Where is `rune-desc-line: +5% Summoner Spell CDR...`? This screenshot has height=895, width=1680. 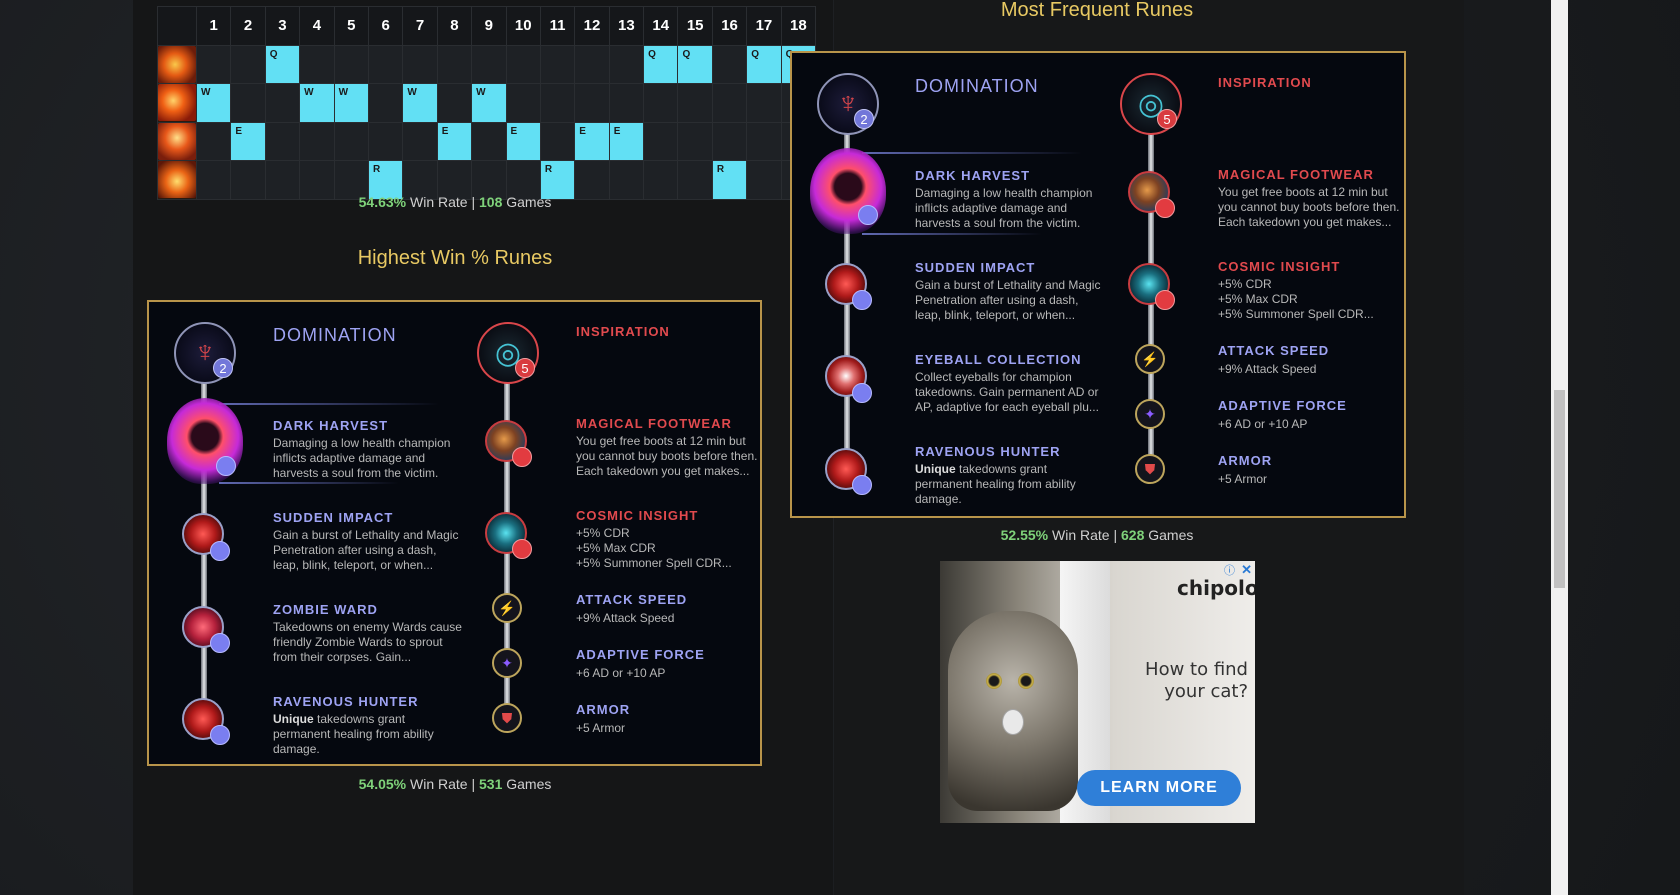 rune-desc-line: +5% Summoner Spell CDR... is located at coordinates (654, 563).